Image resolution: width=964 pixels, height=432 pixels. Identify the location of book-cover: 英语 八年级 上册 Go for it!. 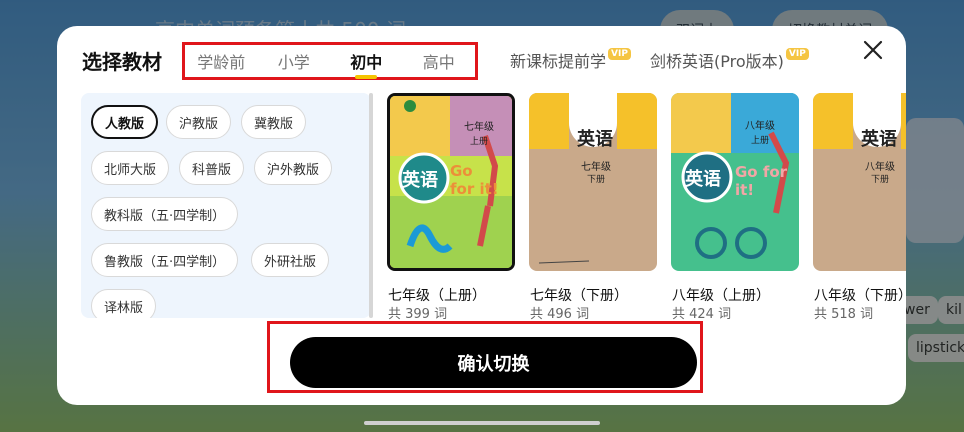
(735, 182).